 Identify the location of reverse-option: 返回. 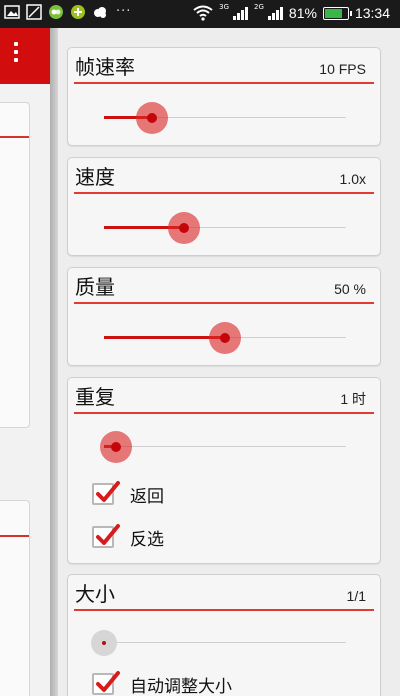
(128, 494).